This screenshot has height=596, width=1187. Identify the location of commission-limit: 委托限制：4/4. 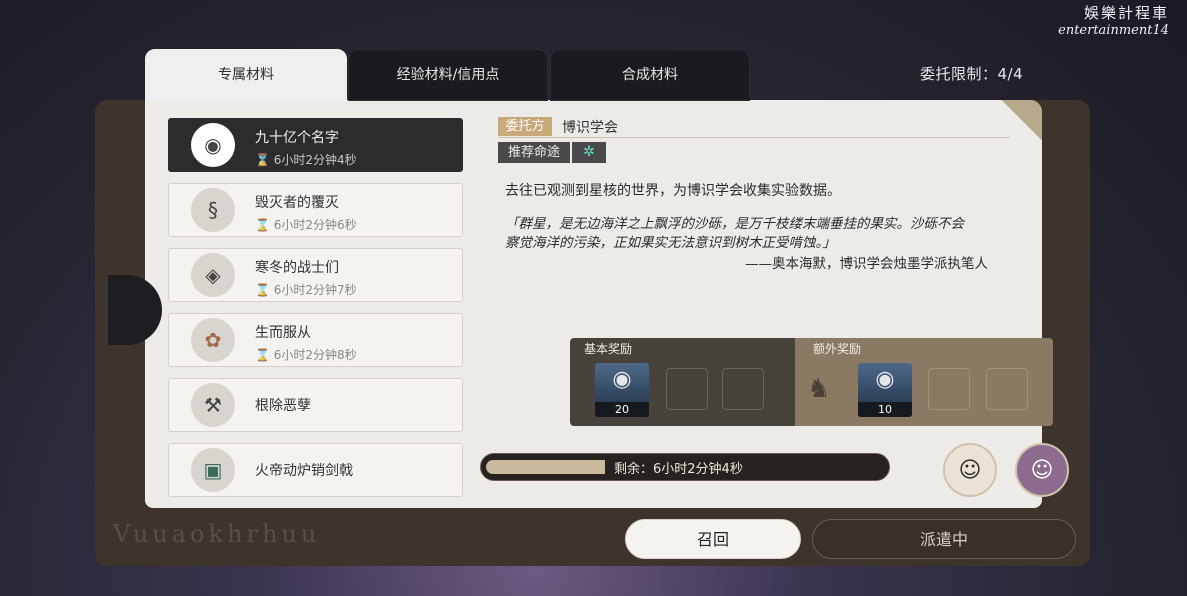
(972, 74).